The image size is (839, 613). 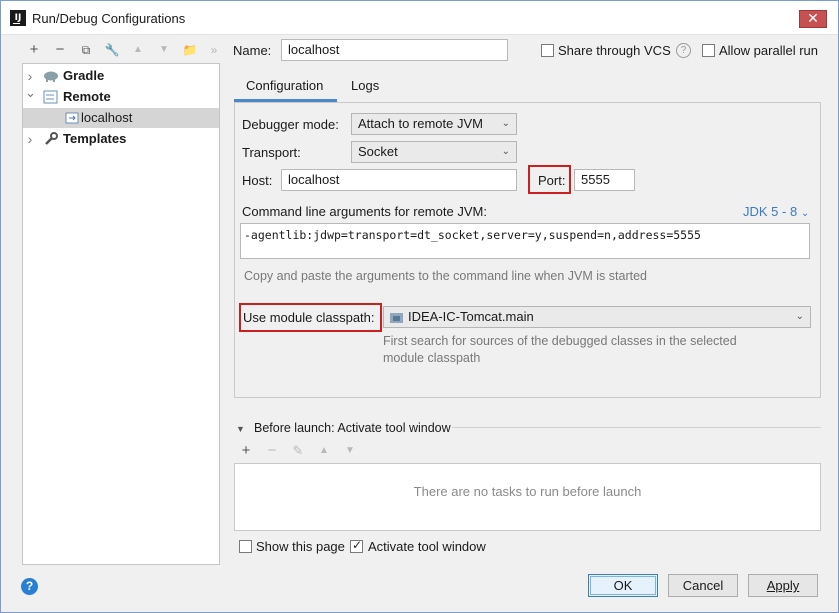 I want to click on collapse-triangle-icon: ▼, so click(x=240, y=429).